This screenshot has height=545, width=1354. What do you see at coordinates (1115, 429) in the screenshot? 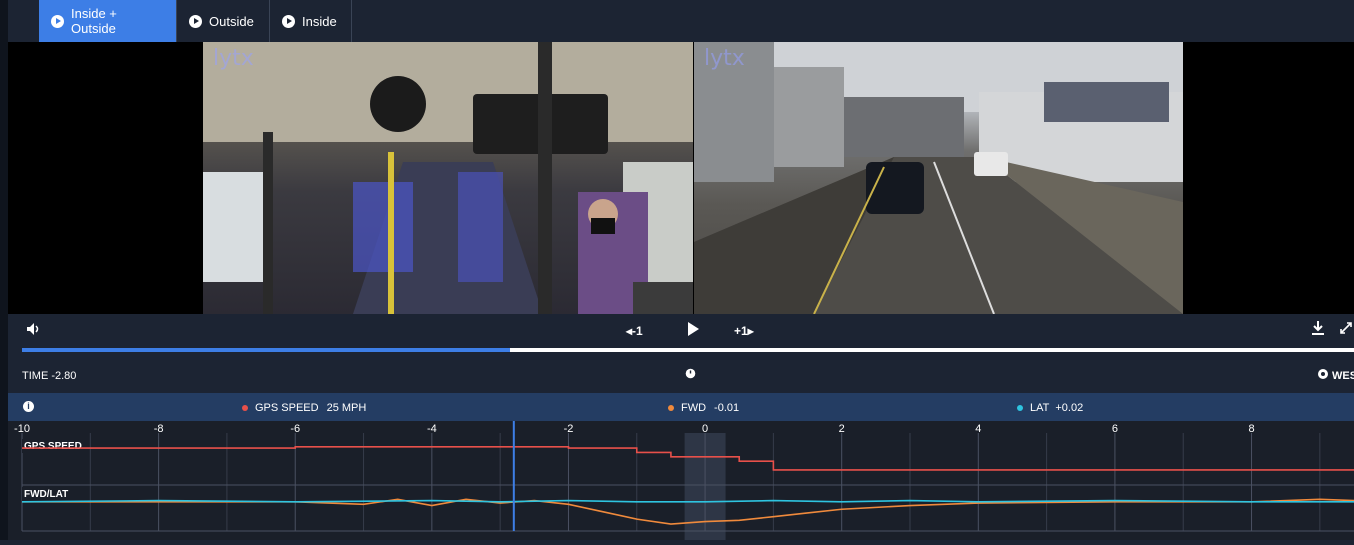
I see `x-tick-label: 6` at bounding box center [1115, 429].